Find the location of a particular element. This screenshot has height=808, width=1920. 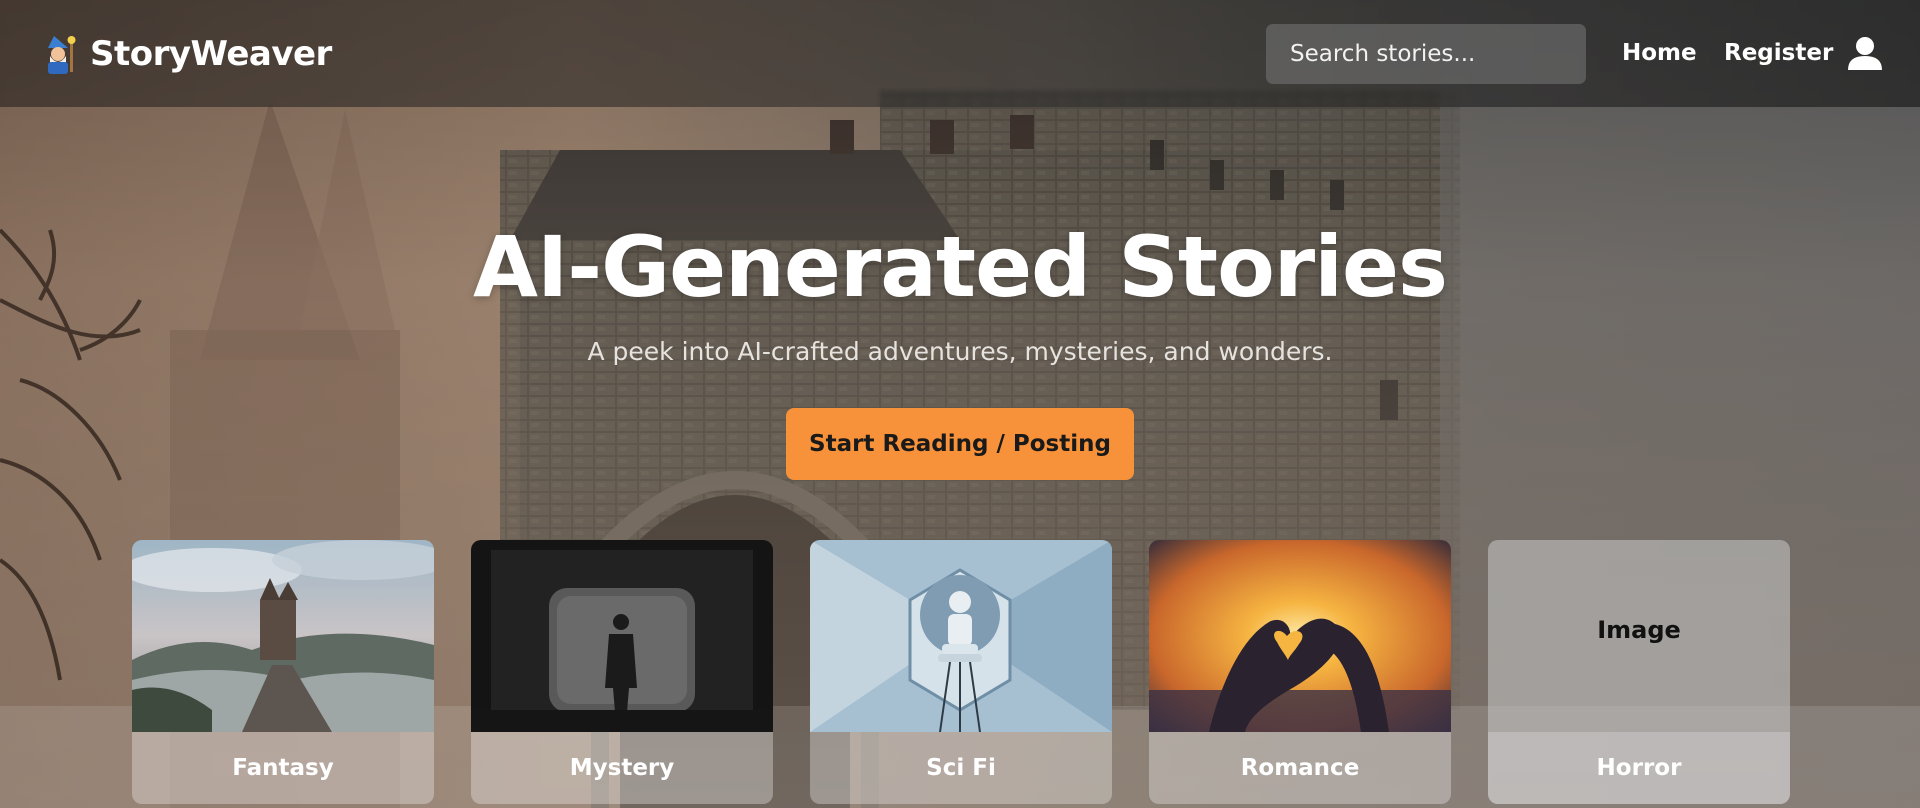

category-label: Mystery is located at coordinates (622, 768).